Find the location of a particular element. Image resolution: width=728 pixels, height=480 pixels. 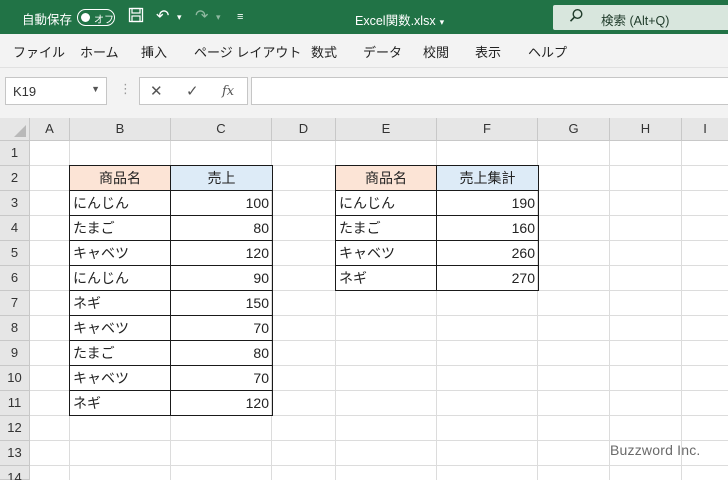

column-header-a: A is located at coordinates (50, 129).